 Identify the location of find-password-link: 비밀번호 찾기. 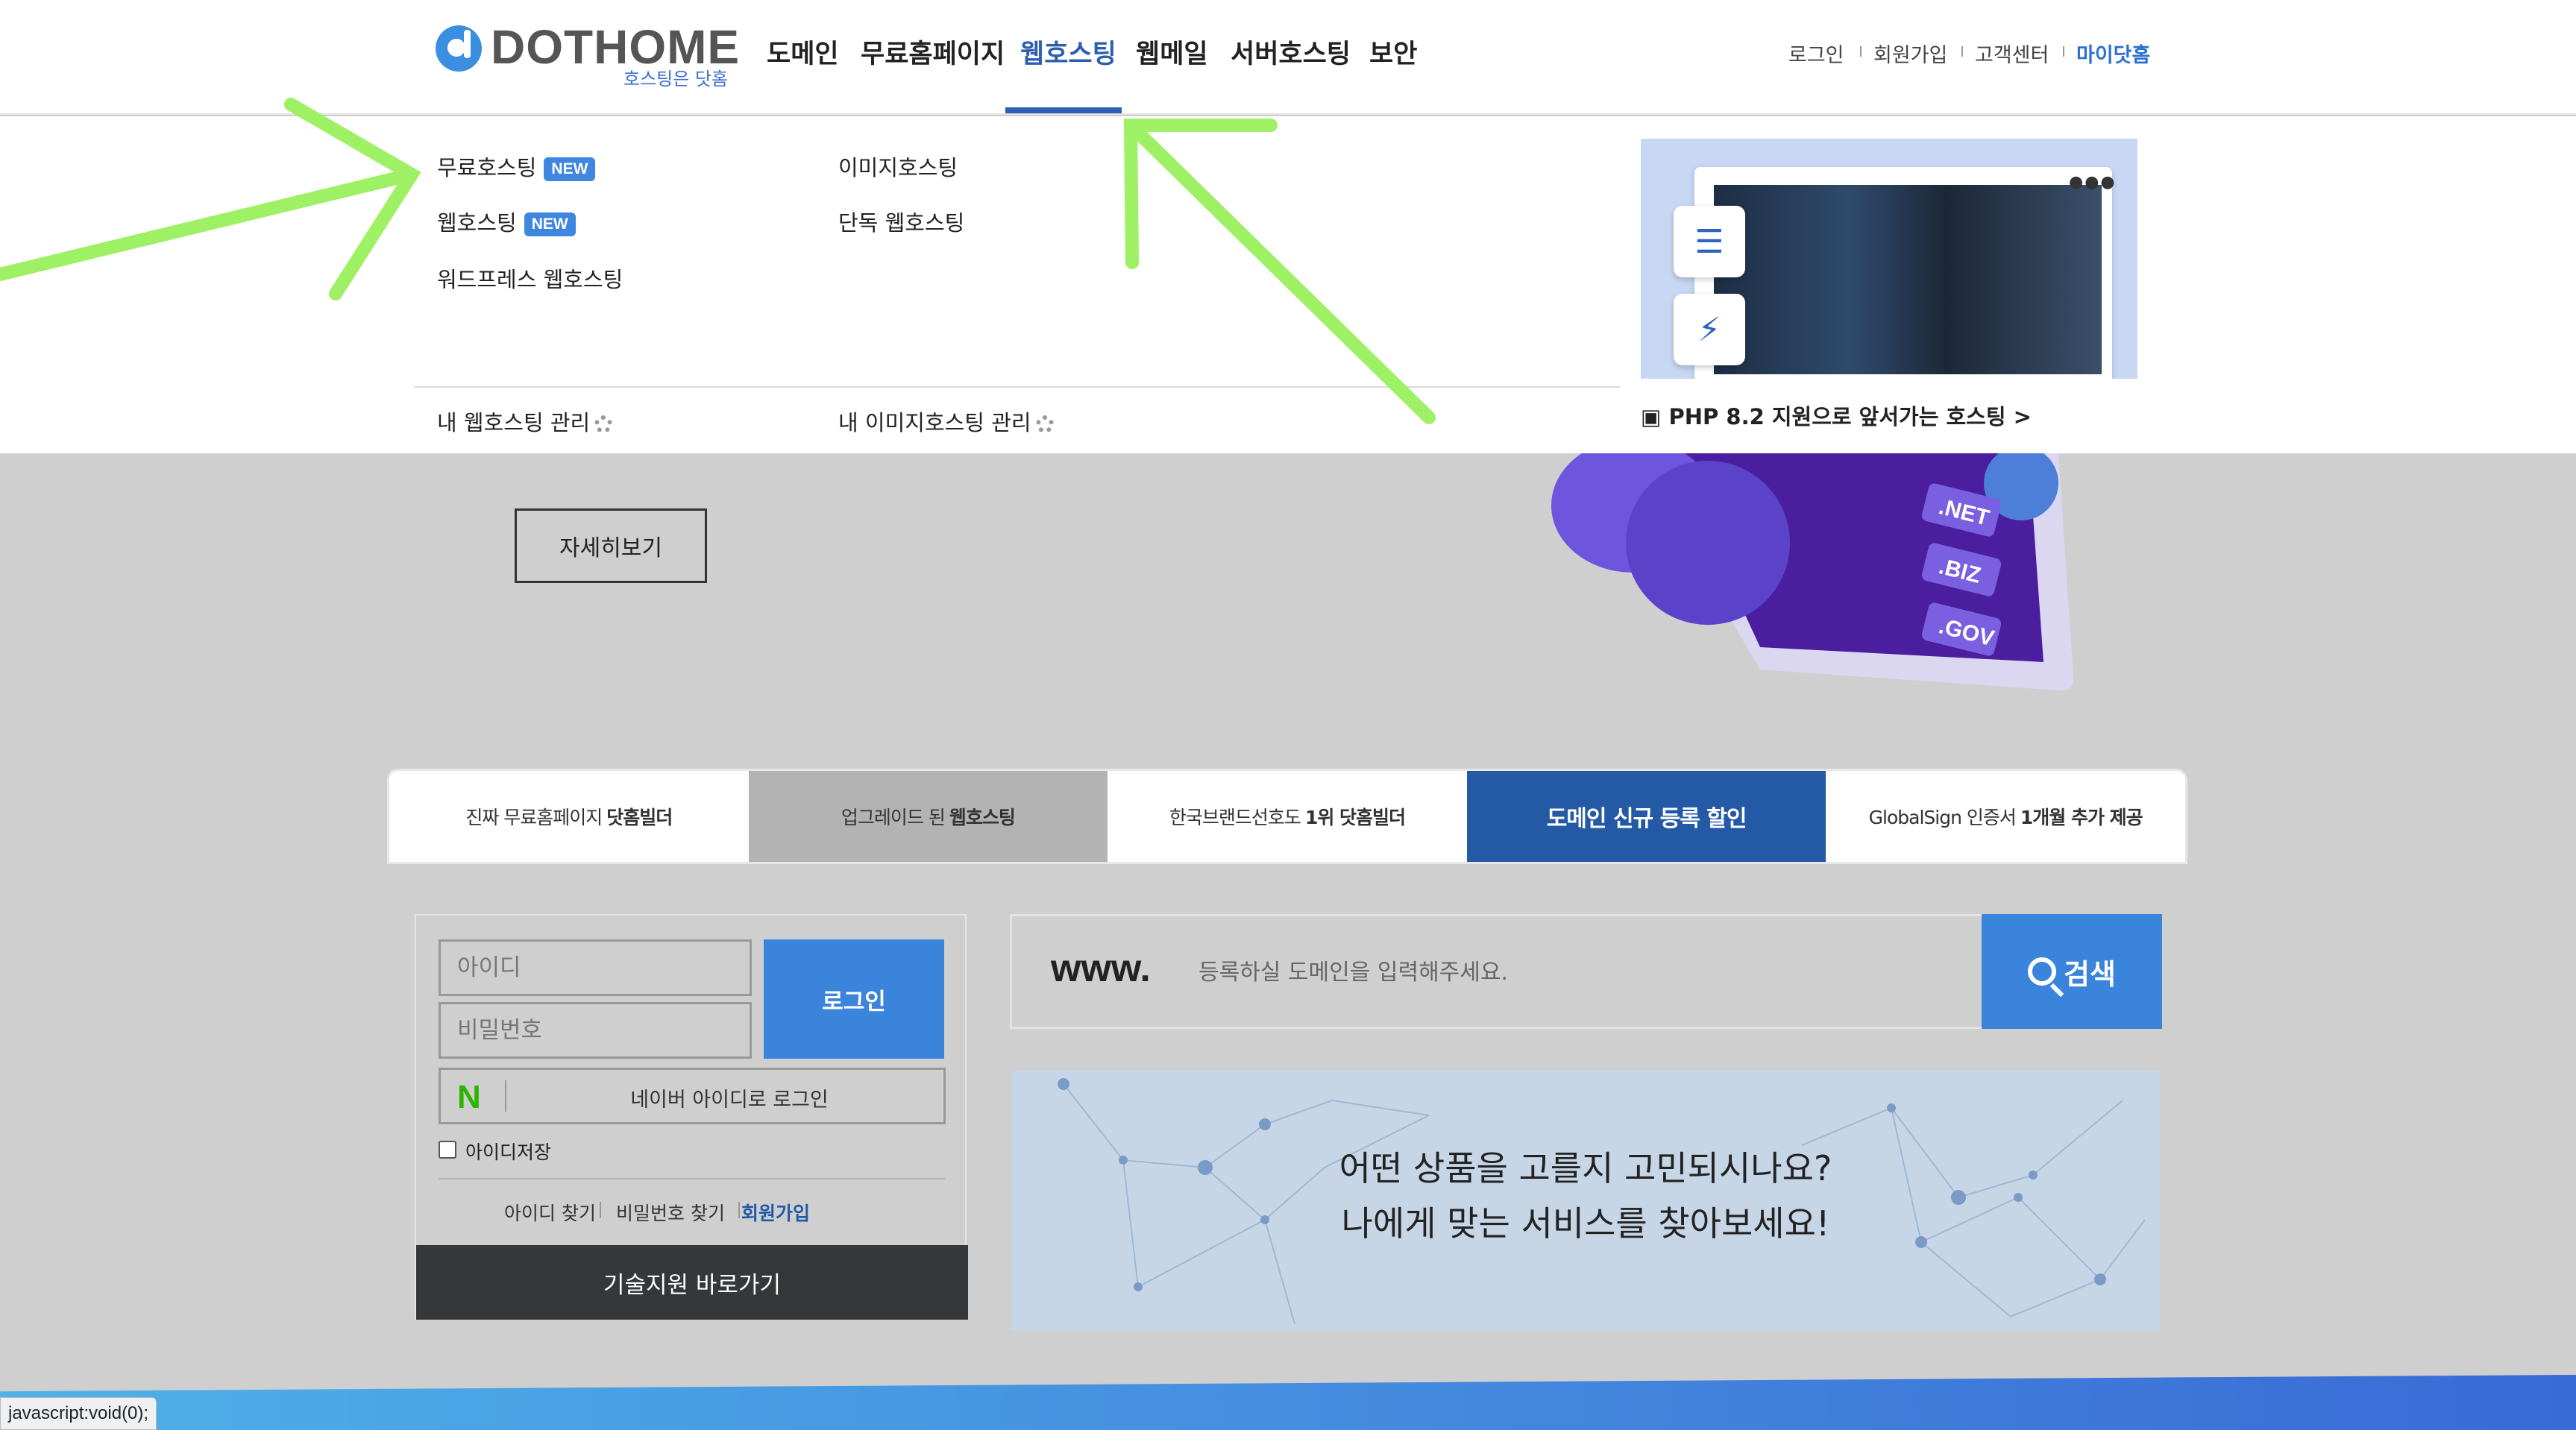
(671, 1212).